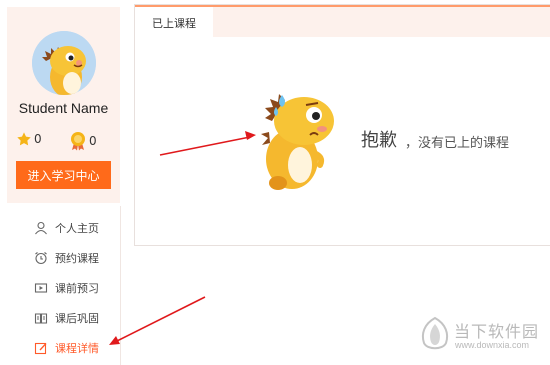 The width and height of the screenshot is (550, 365). Describe the element at coordinates (497, 331) in the screenshot. I see `watermark-title: 当下软件园` at that location.